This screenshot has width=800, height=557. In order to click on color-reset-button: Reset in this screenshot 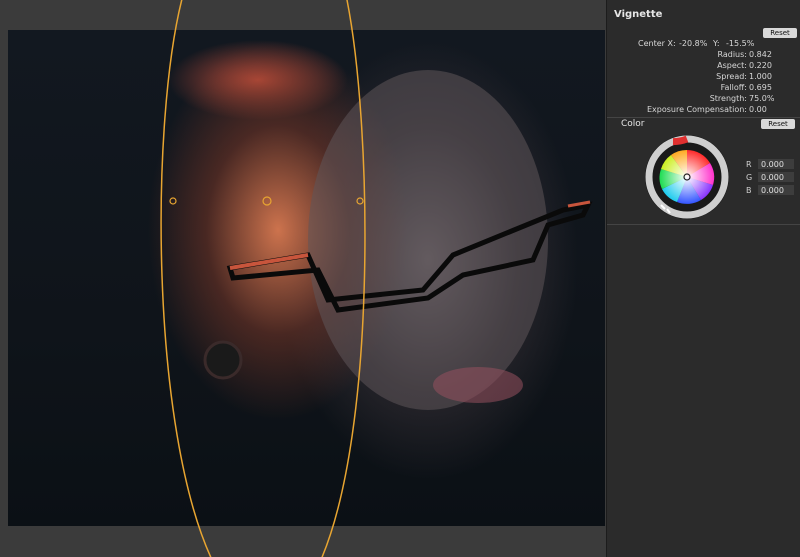, I will do `click(778, 124)`.